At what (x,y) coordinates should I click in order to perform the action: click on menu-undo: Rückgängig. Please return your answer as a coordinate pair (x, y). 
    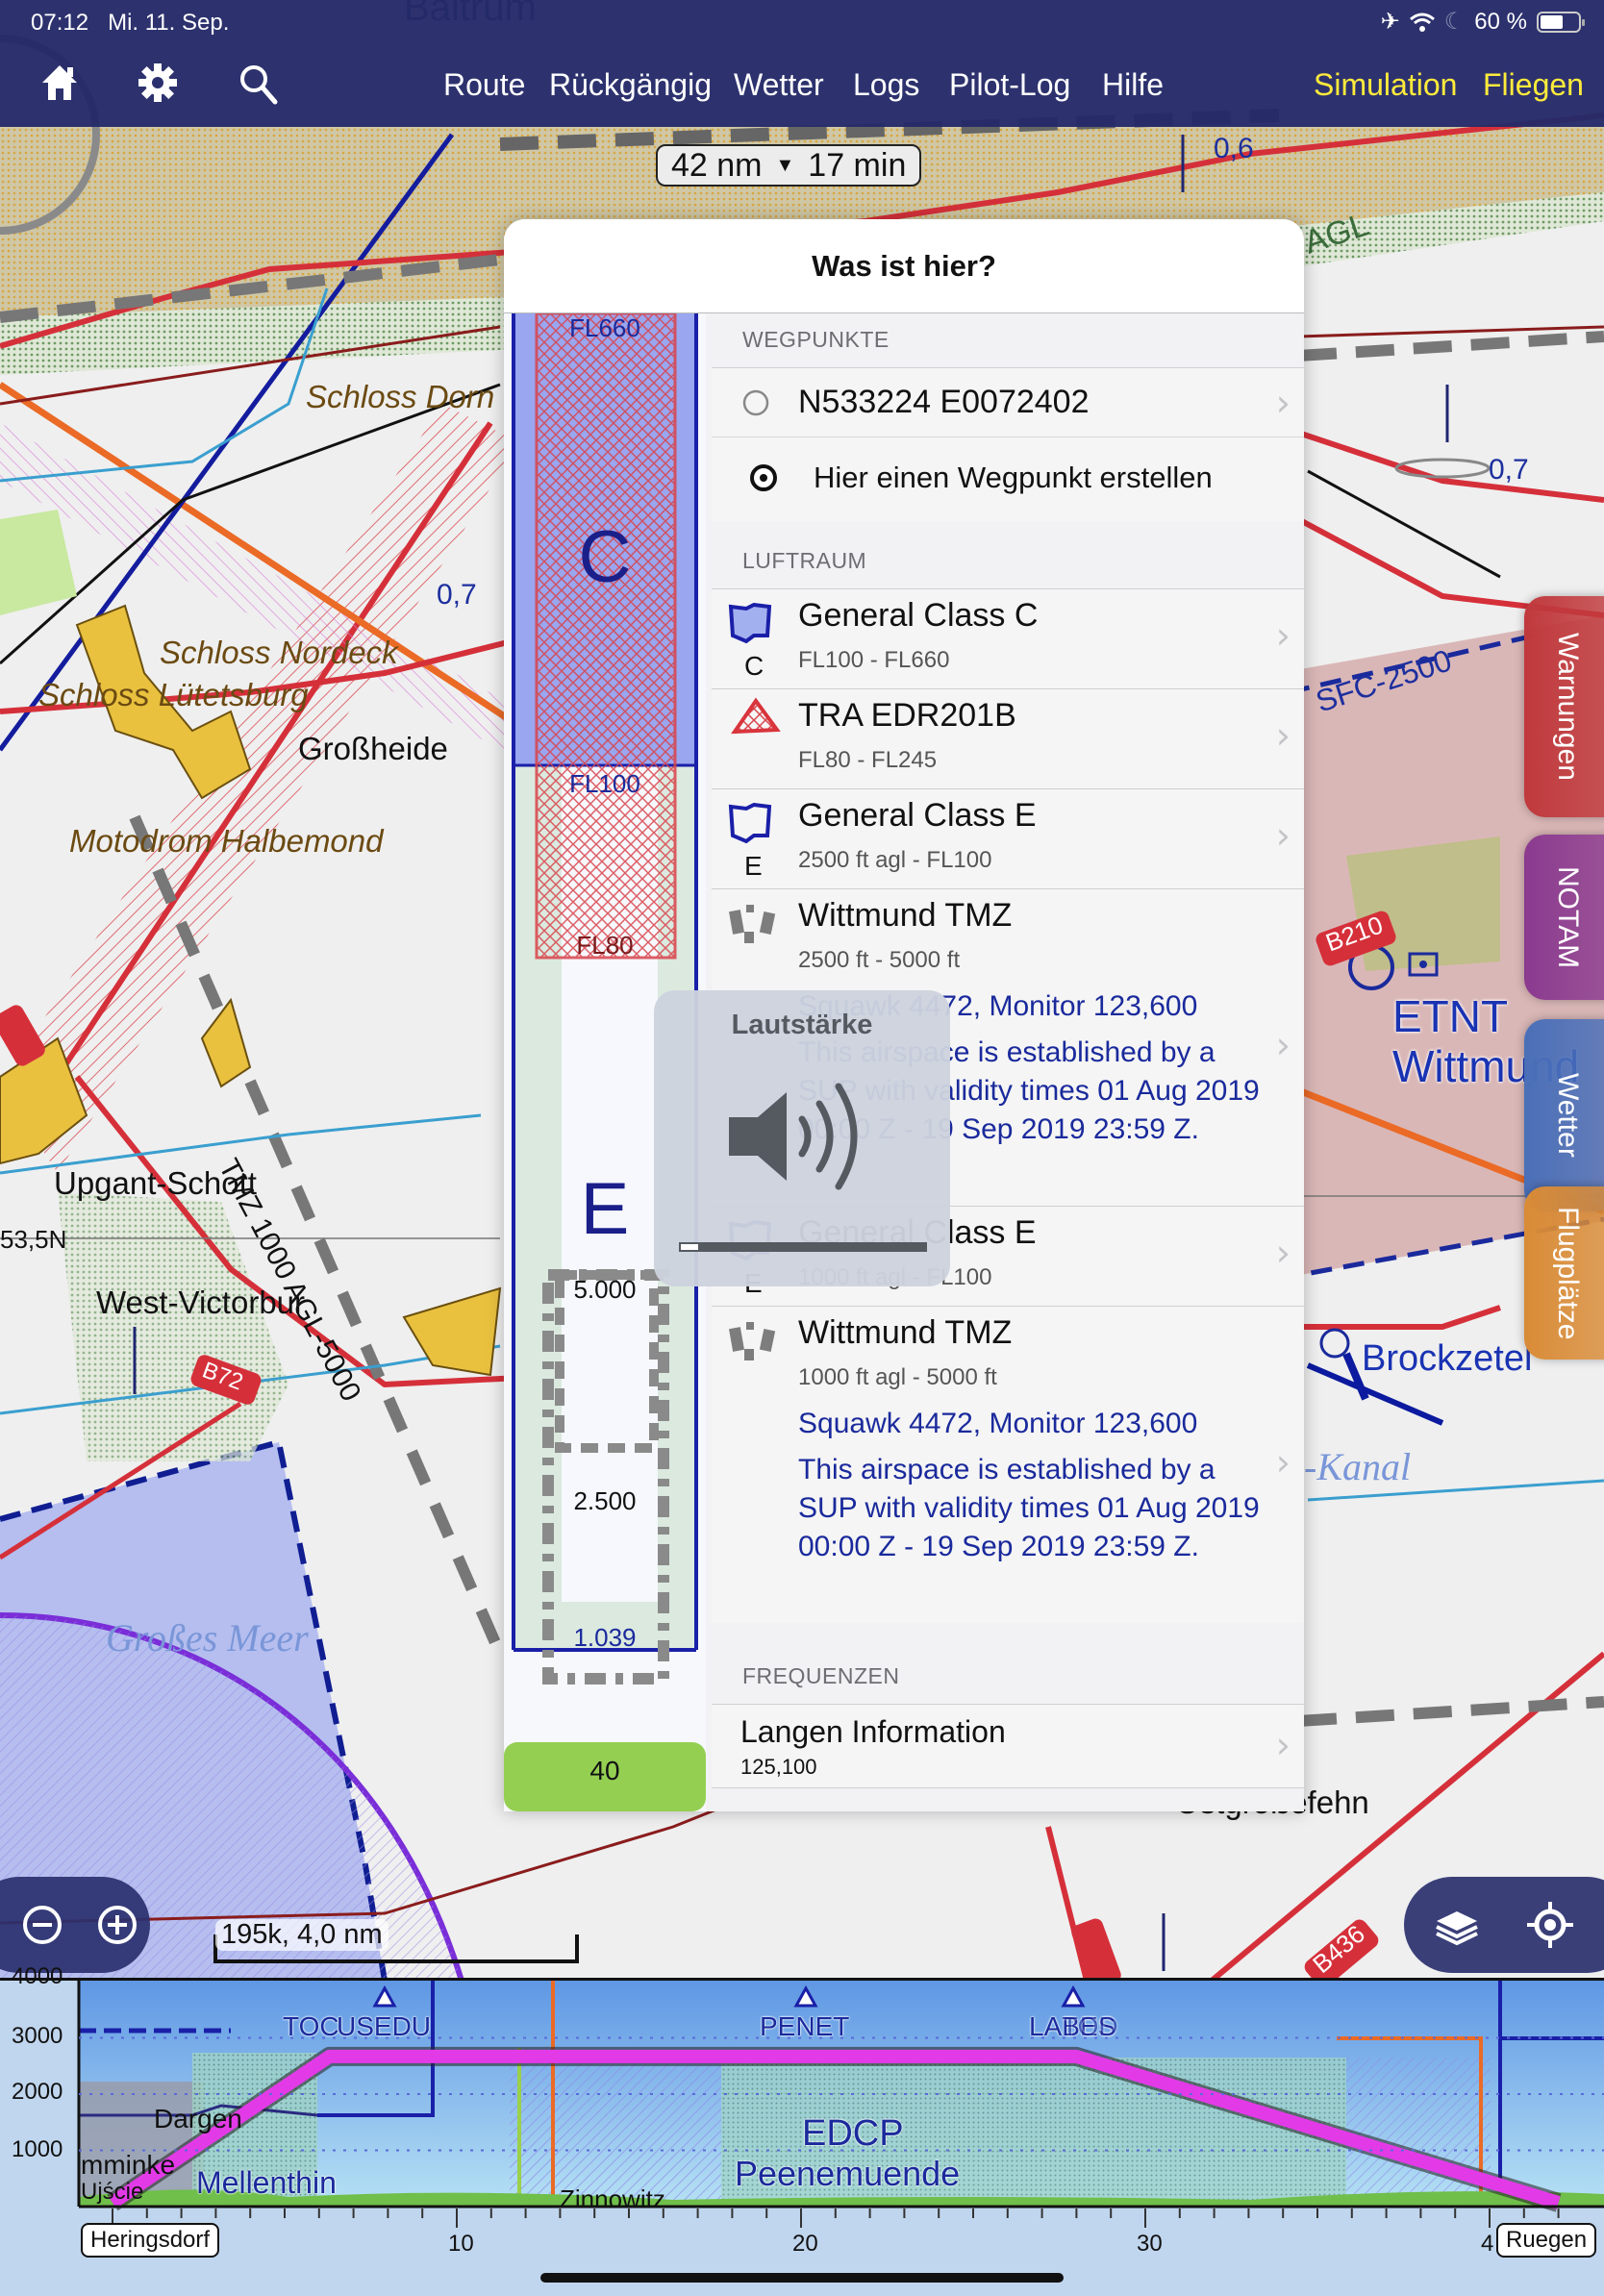
    Looking at the image, I should click on (630, 85).